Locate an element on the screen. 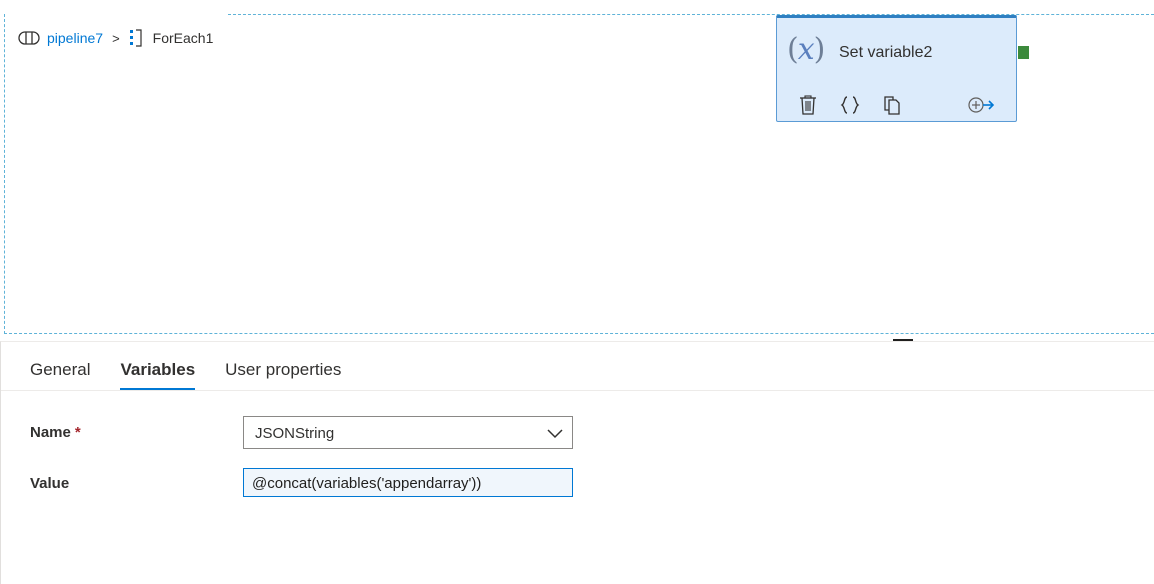  tab-user-properties: User properties is located at coordinates (283, 375).